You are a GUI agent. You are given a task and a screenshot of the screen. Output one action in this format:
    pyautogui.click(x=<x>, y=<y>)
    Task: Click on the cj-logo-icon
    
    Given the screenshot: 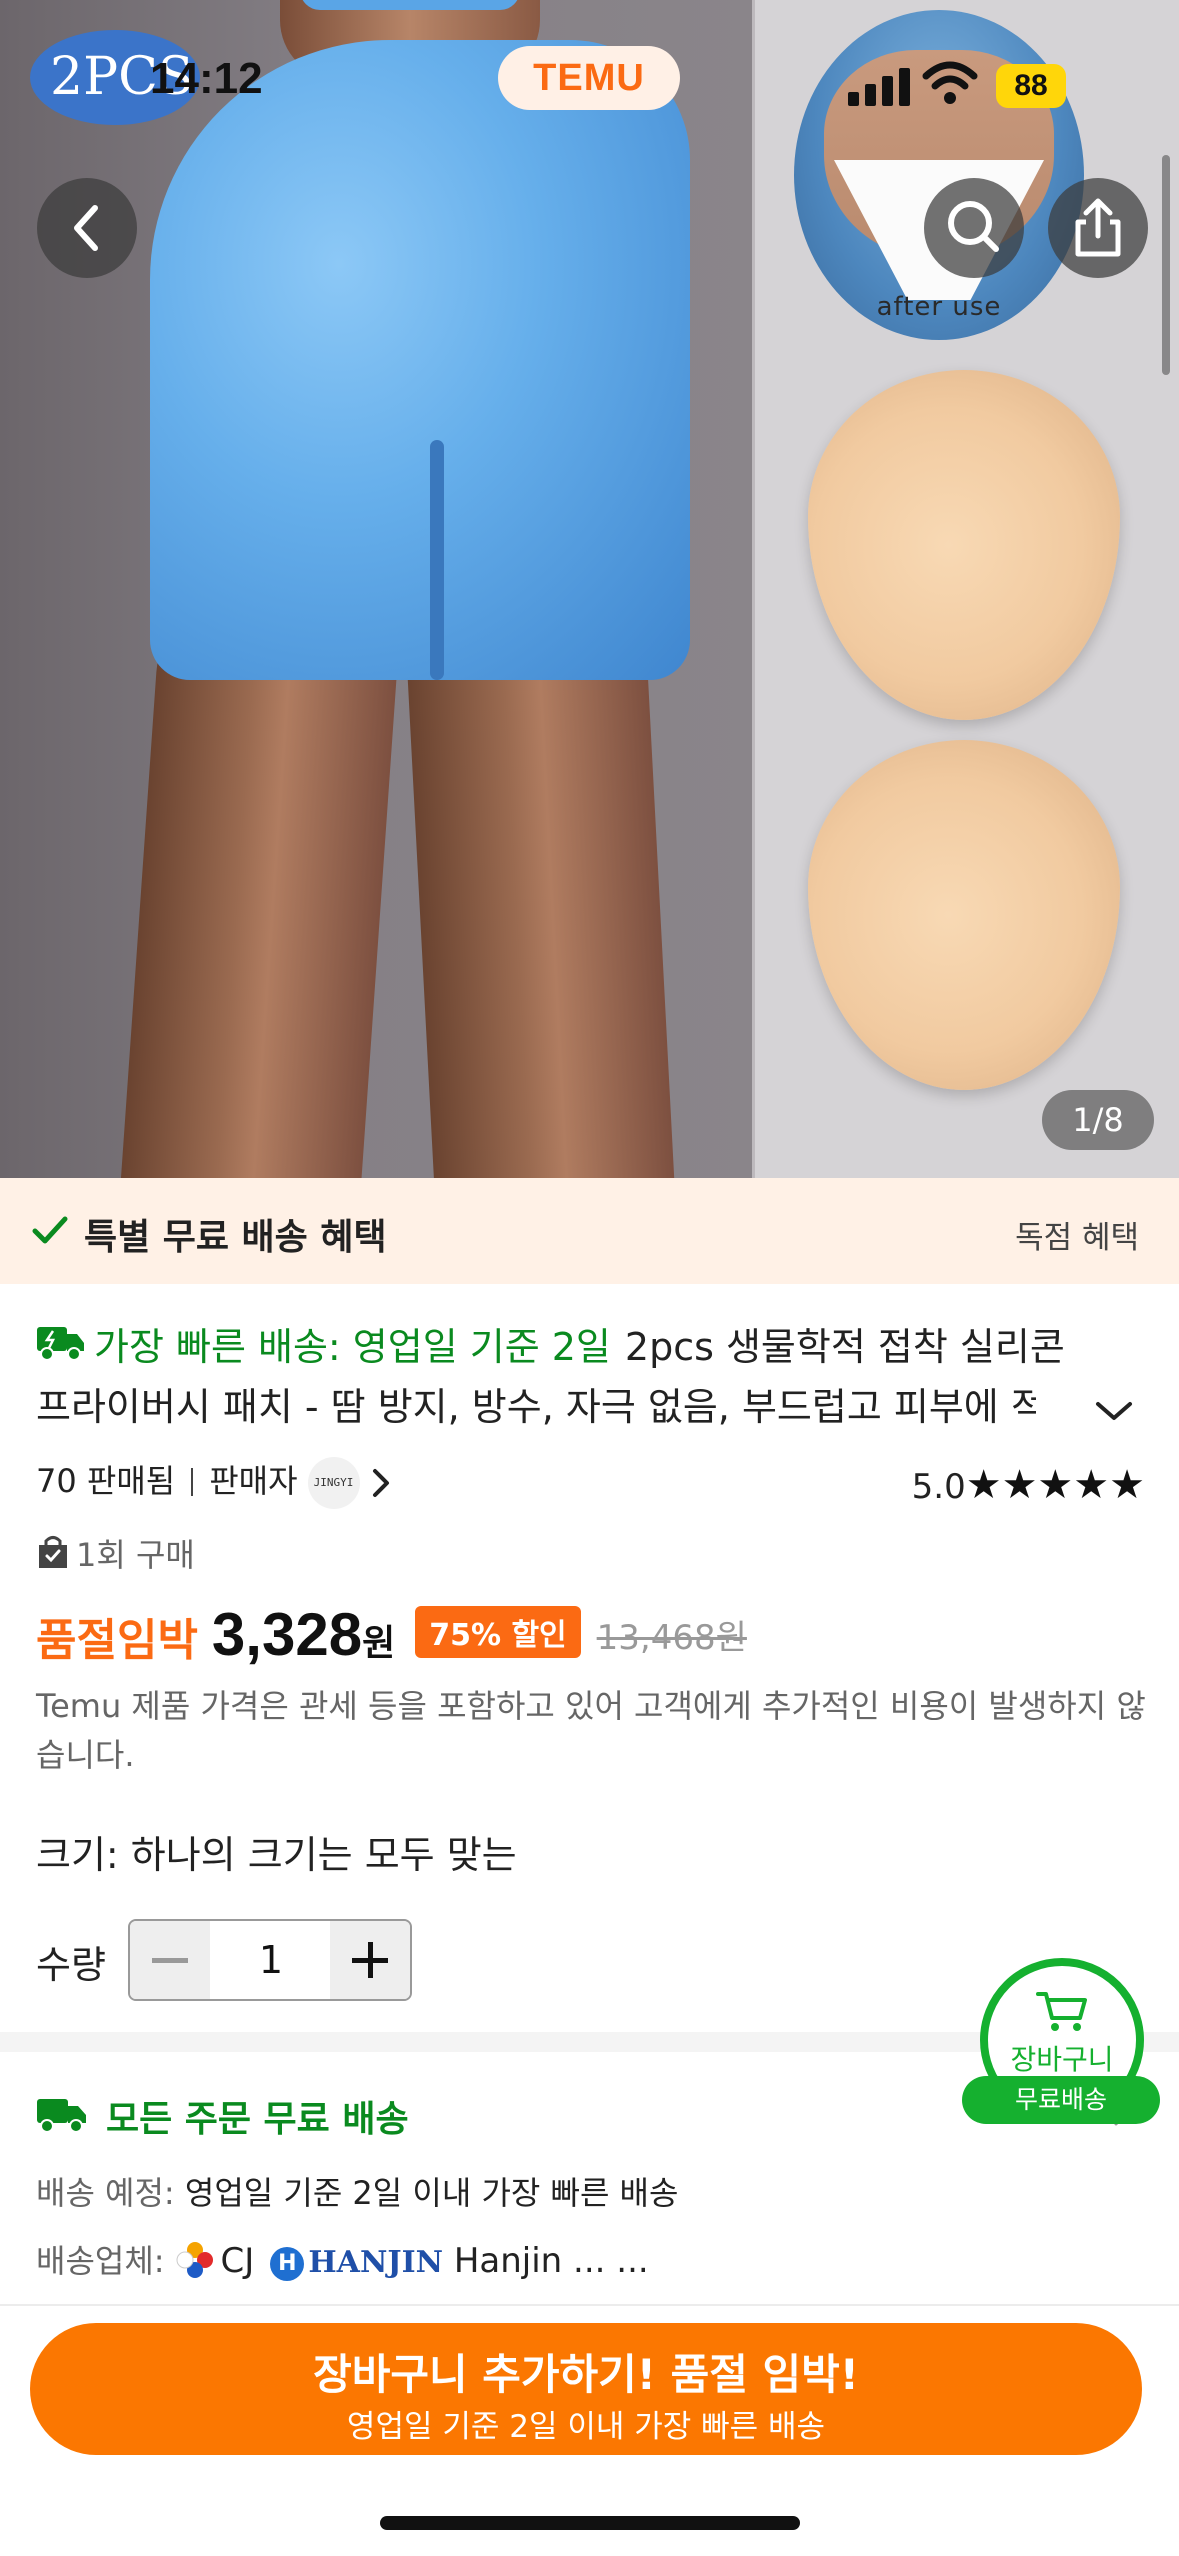 What is the action you would take?
    pyautogui.click(x=194, y=2260)
    